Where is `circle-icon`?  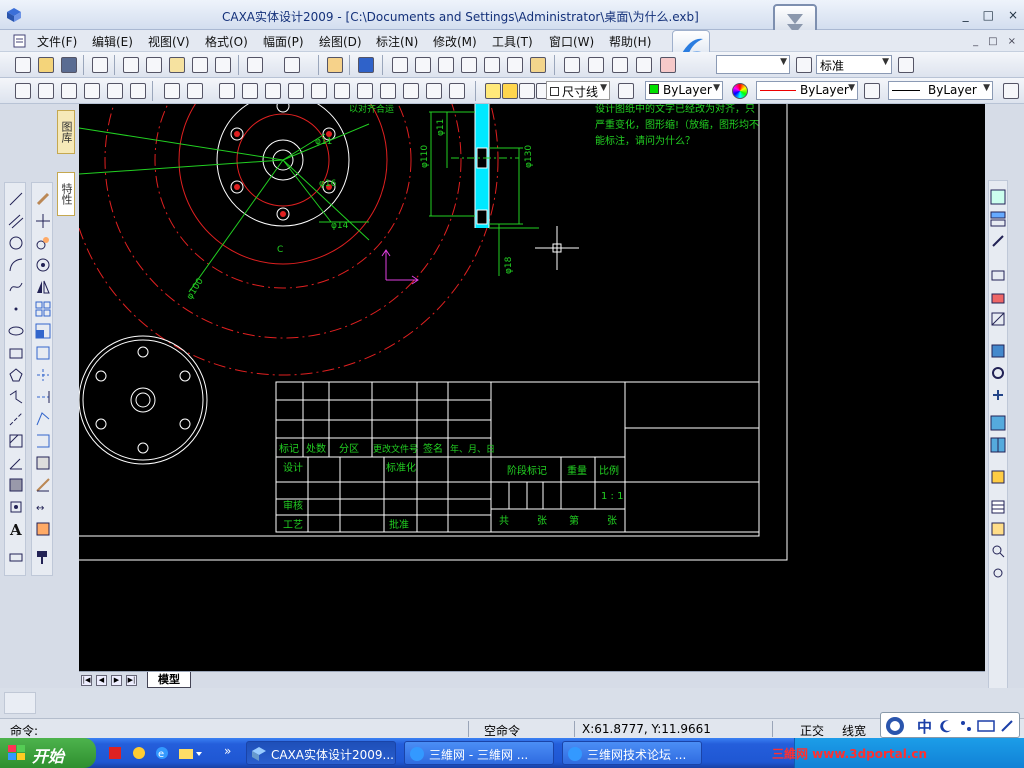 circle-icon is located at coordinates (16, 243).